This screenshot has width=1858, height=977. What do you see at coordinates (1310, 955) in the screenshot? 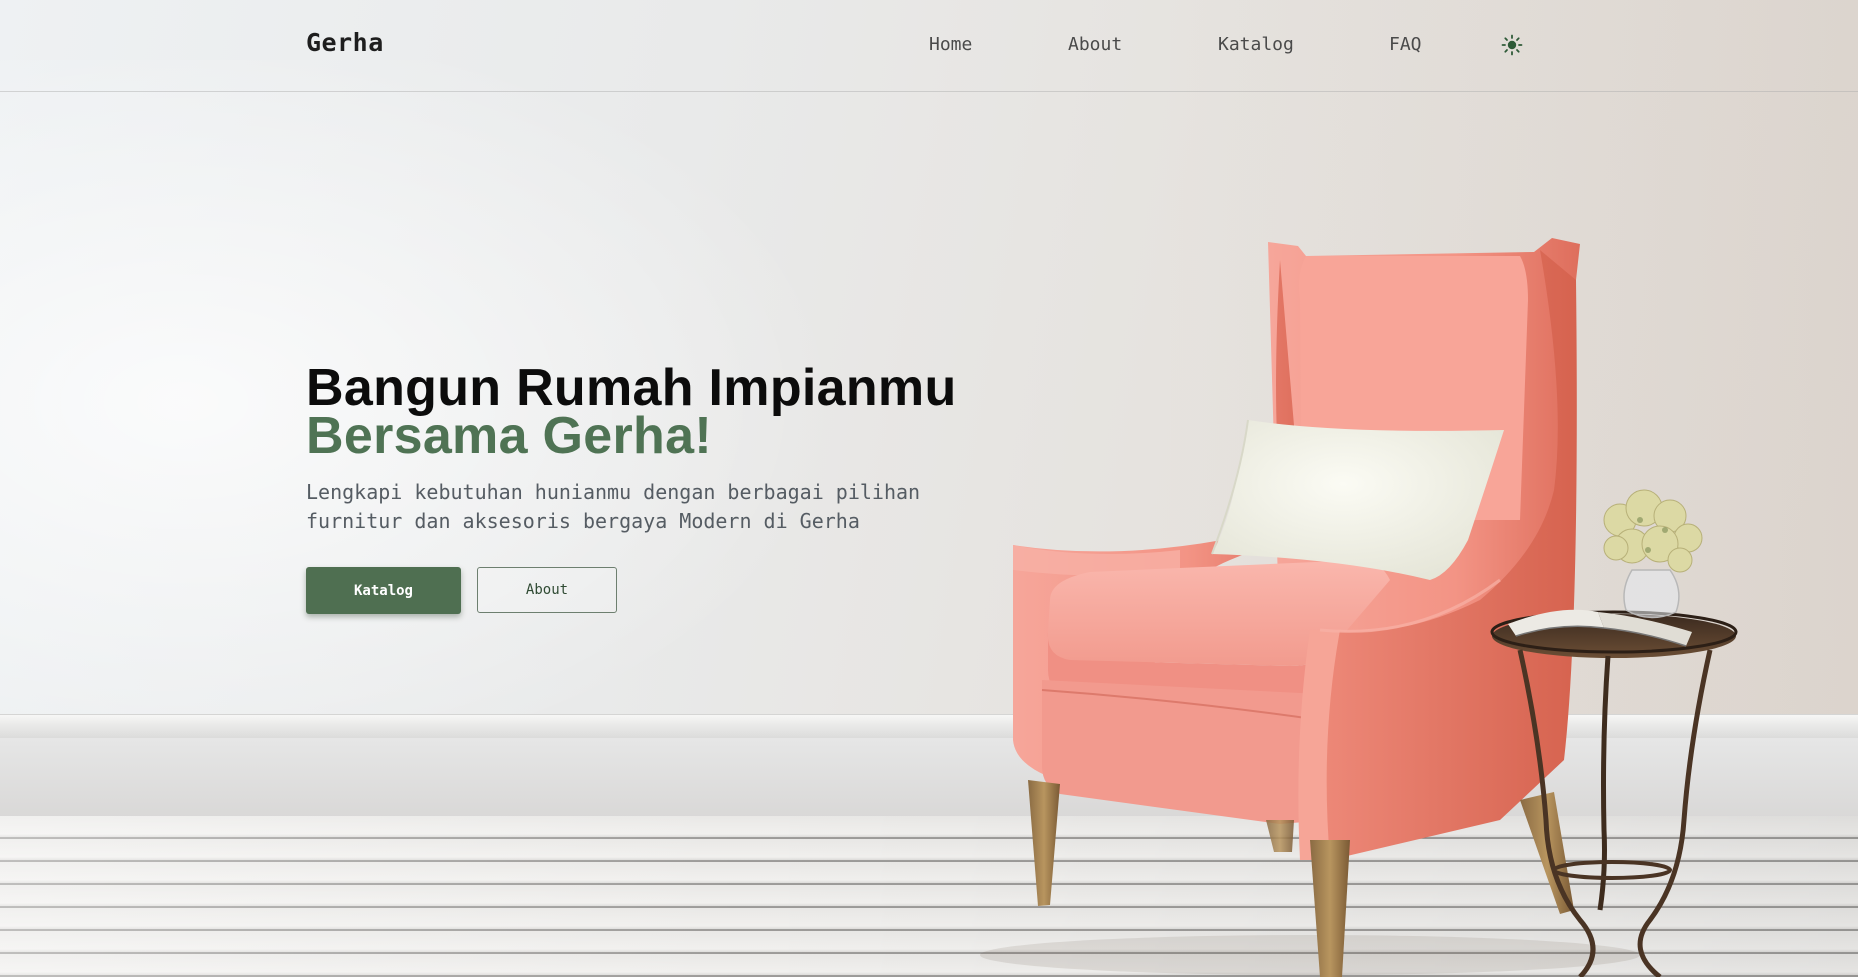
I see `chair-shadow` at bounding box center [1310, 955].